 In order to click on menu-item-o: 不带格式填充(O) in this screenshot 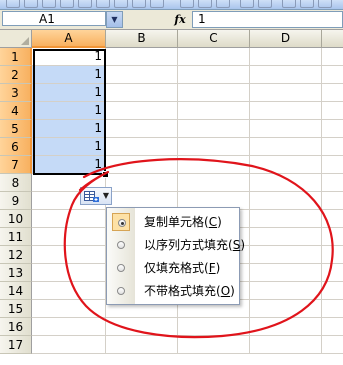, I will do `click(173, 291)`.